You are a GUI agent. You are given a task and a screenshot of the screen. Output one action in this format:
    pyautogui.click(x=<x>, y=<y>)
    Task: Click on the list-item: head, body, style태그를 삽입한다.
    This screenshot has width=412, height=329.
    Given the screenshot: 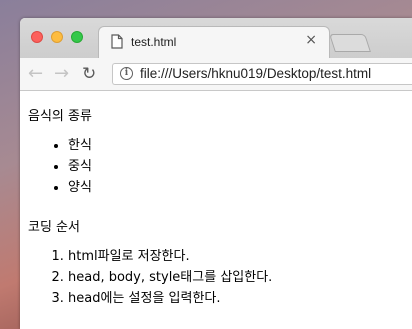 What is the action you would take?
    pyautogui.click(x=170, y=277)
    